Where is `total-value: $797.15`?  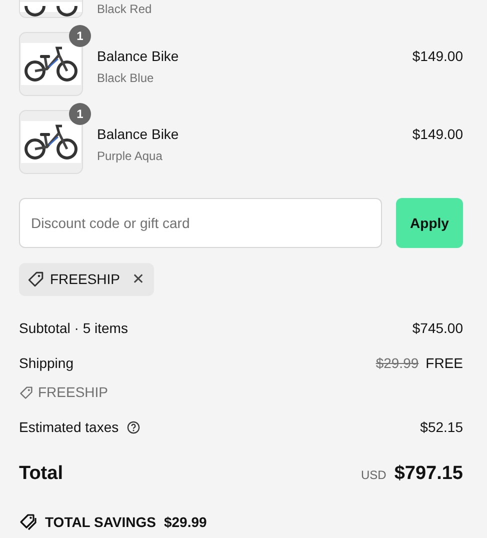
total-value: $797.15 is located at coordinates (428, 474).